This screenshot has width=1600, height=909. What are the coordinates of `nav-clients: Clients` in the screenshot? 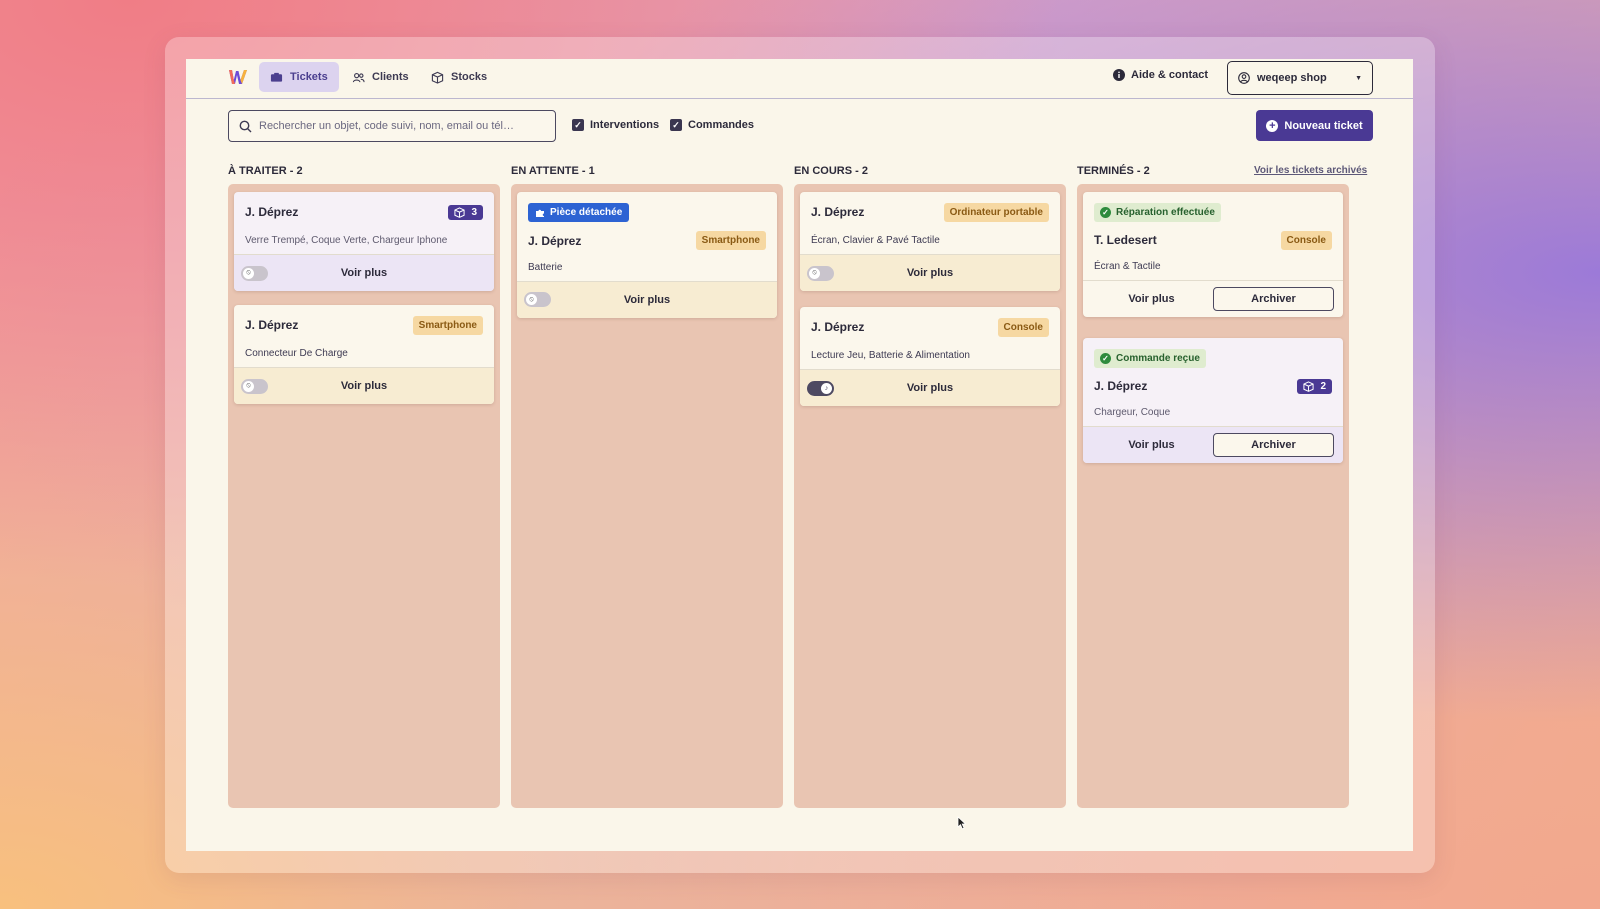 It's located at (380, 77).